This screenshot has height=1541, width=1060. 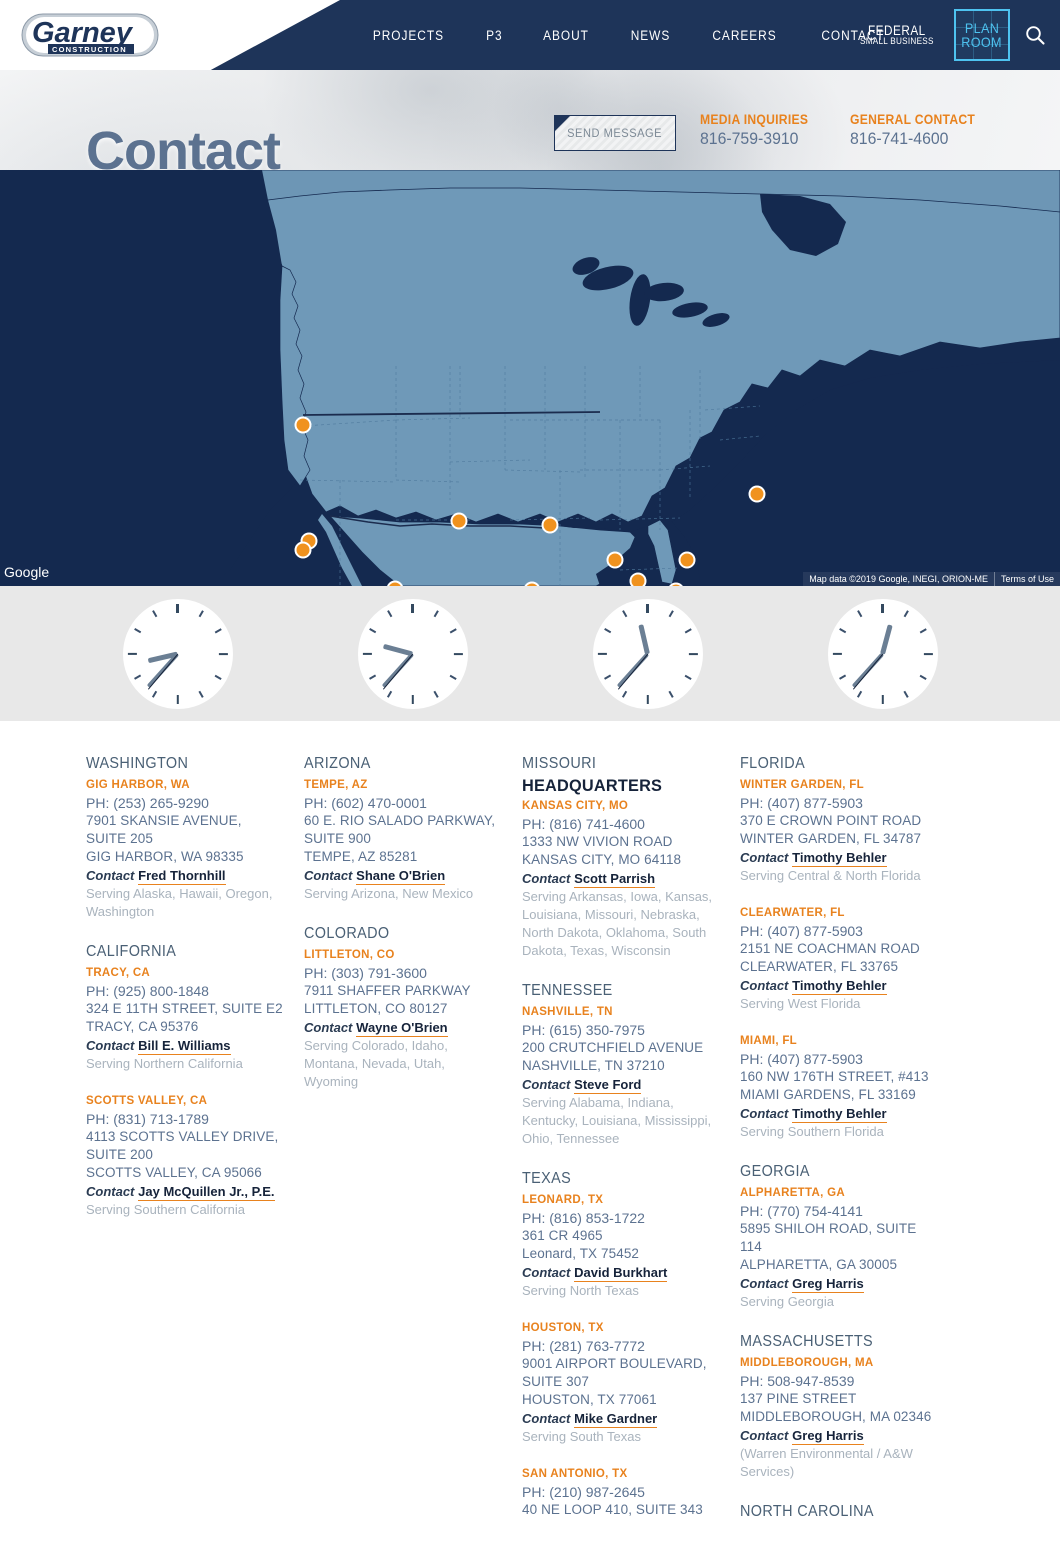 I want to click on contact-person-link: Mike Gardner, so click(x=616, y=1419).